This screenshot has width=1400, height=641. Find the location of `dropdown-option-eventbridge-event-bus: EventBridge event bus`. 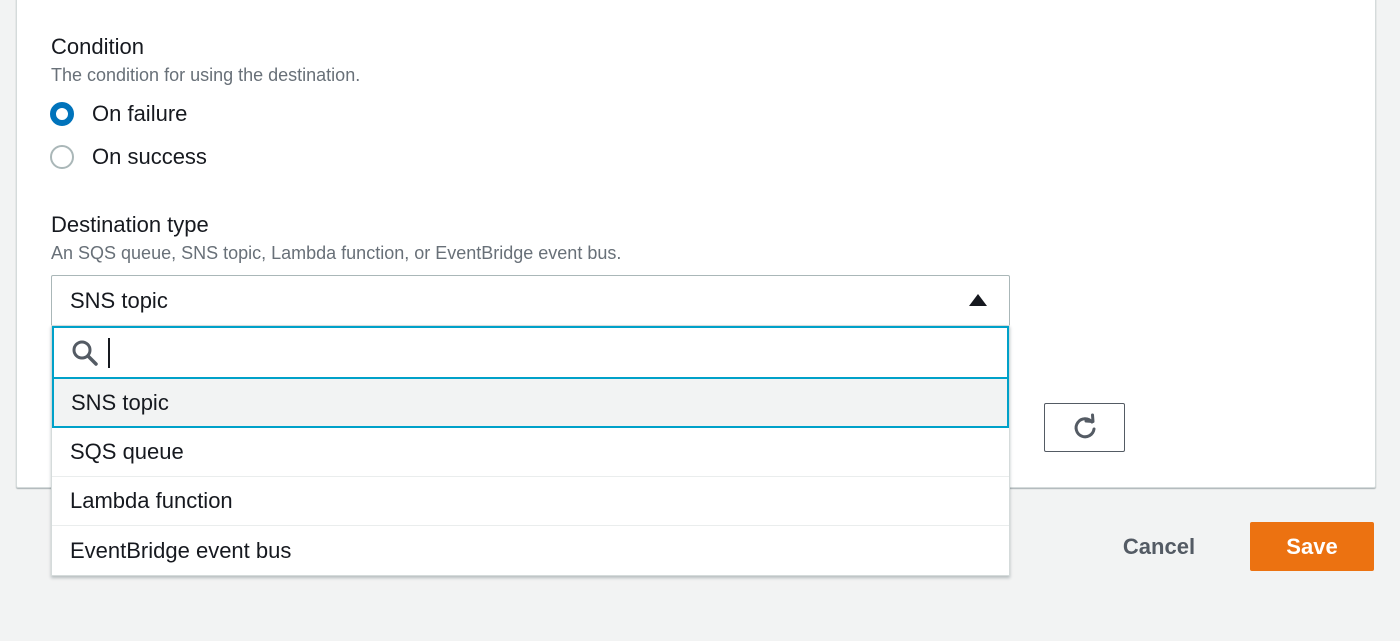

dropdown-option-eventbridge-event-bus: EventBridge event bus is located at coordinates (530, 550).